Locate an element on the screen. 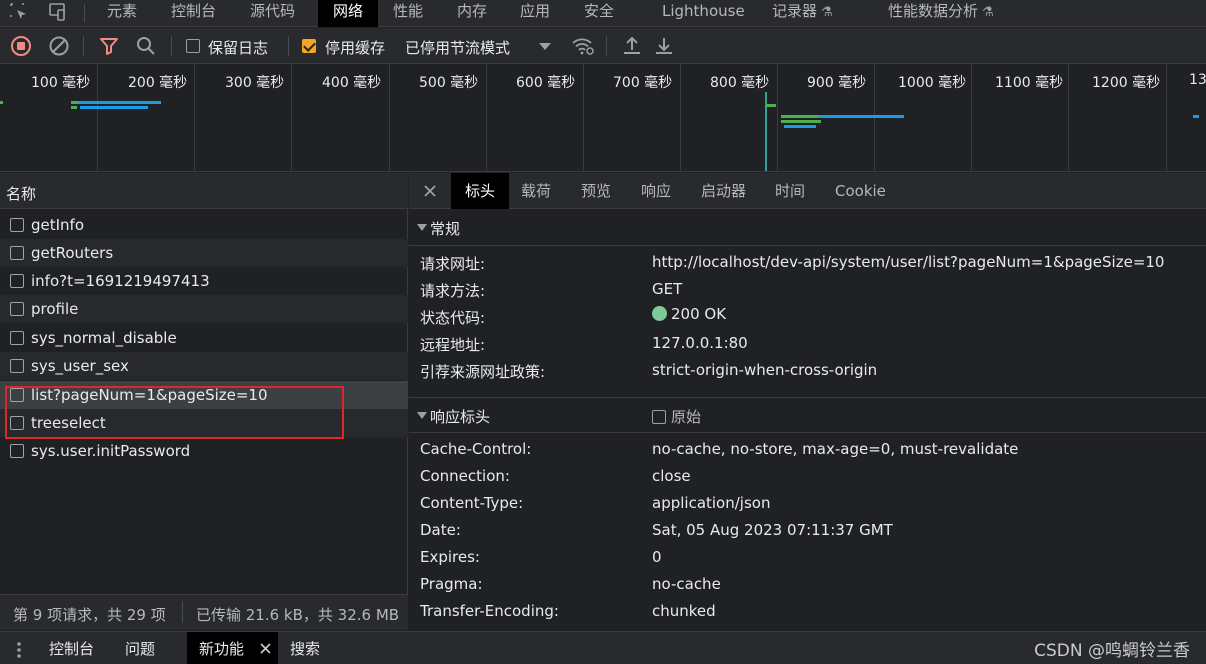  request-name: getRouters is located at coordinates (72, 253).